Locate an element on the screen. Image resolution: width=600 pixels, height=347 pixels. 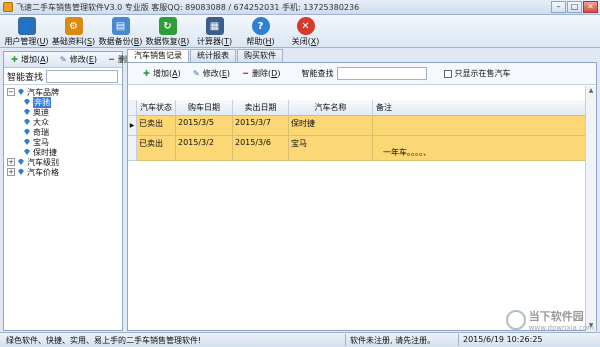
grid-header: 汽车状态 购车日期 卖出日期 汽车名称 备注 is located at coordinates (357, 108).